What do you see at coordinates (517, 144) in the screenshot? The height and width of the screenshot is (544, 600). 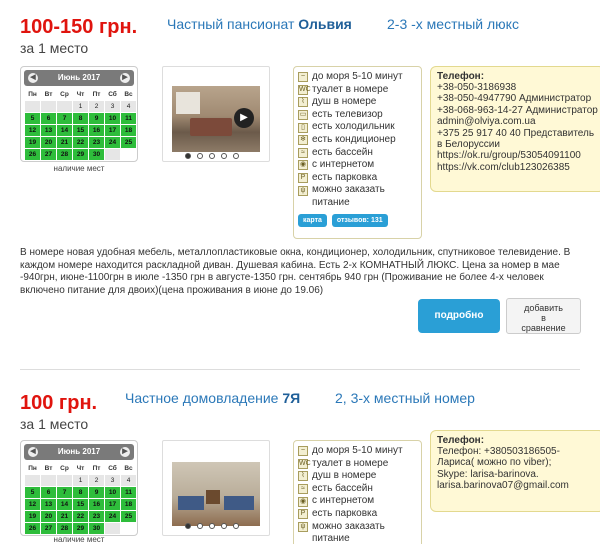 I see `contact-line: в Белоруссии` at bounding box center [517, 144].